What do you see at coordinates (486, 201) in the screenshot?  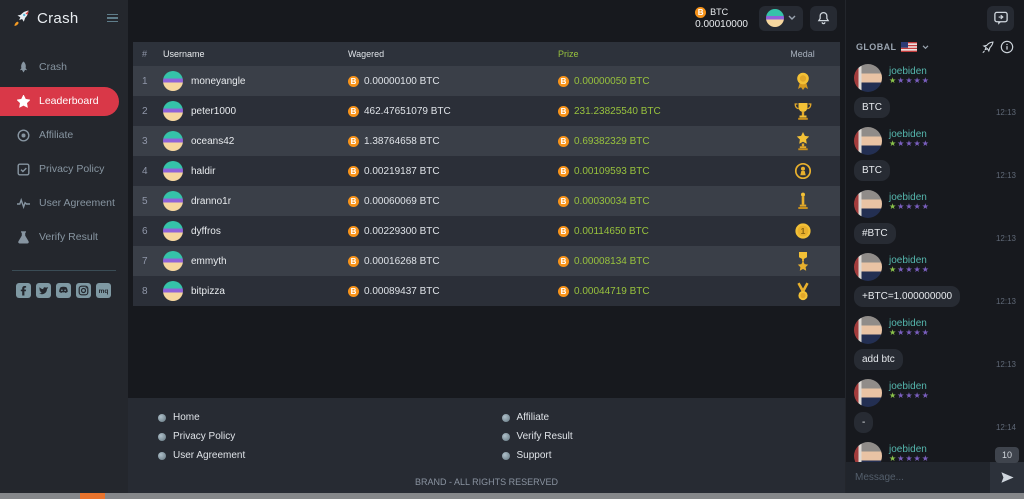 I see `table-row: 5 dranno1r B 0.00060069 BTC B 0.00030034 BTC` at bounding box center [486, 201].